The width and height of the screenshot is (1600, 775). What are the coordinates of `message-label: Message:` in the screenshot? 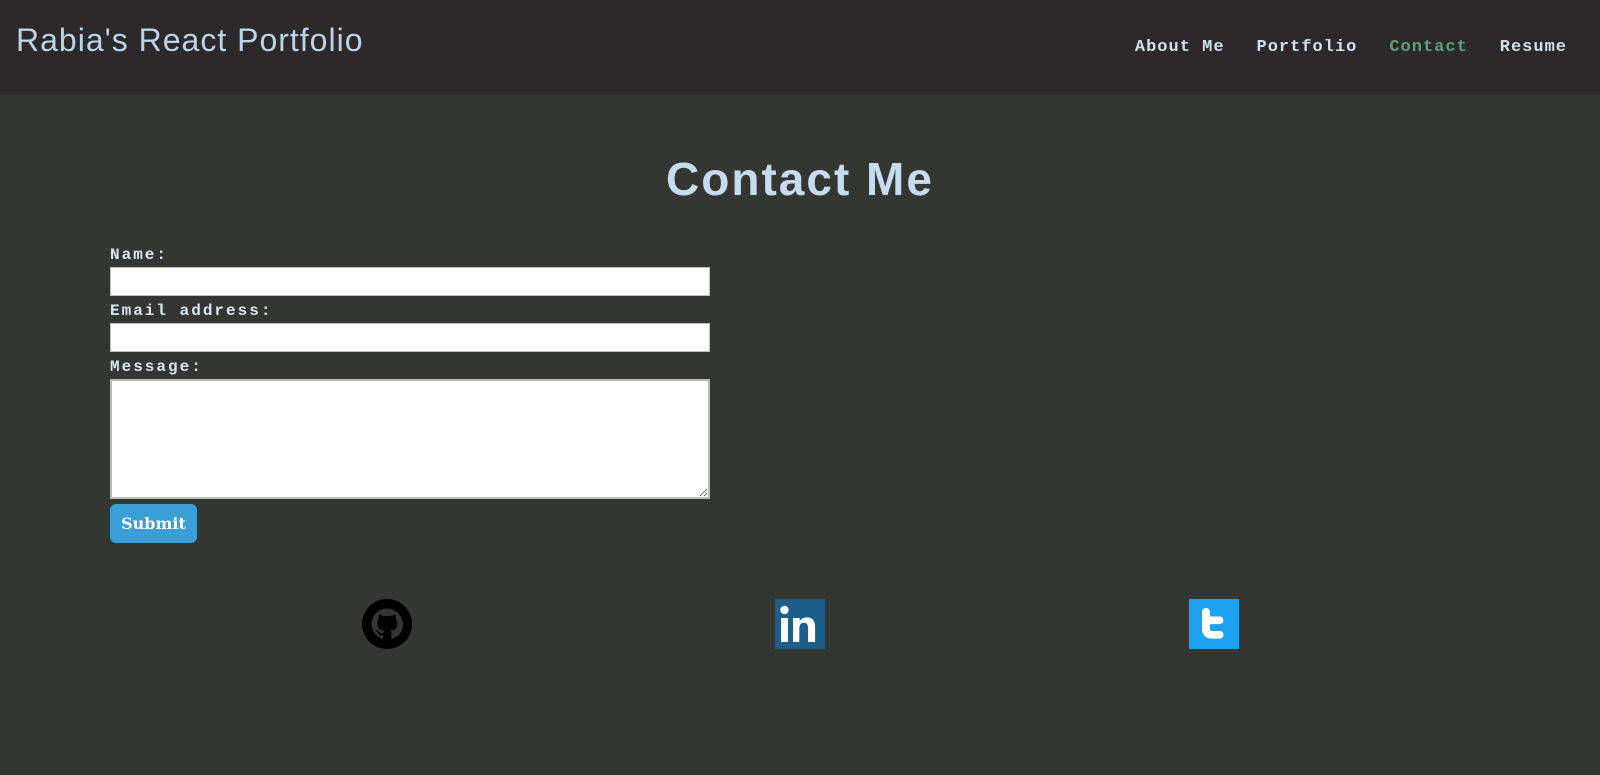 It's located at (156, 367).